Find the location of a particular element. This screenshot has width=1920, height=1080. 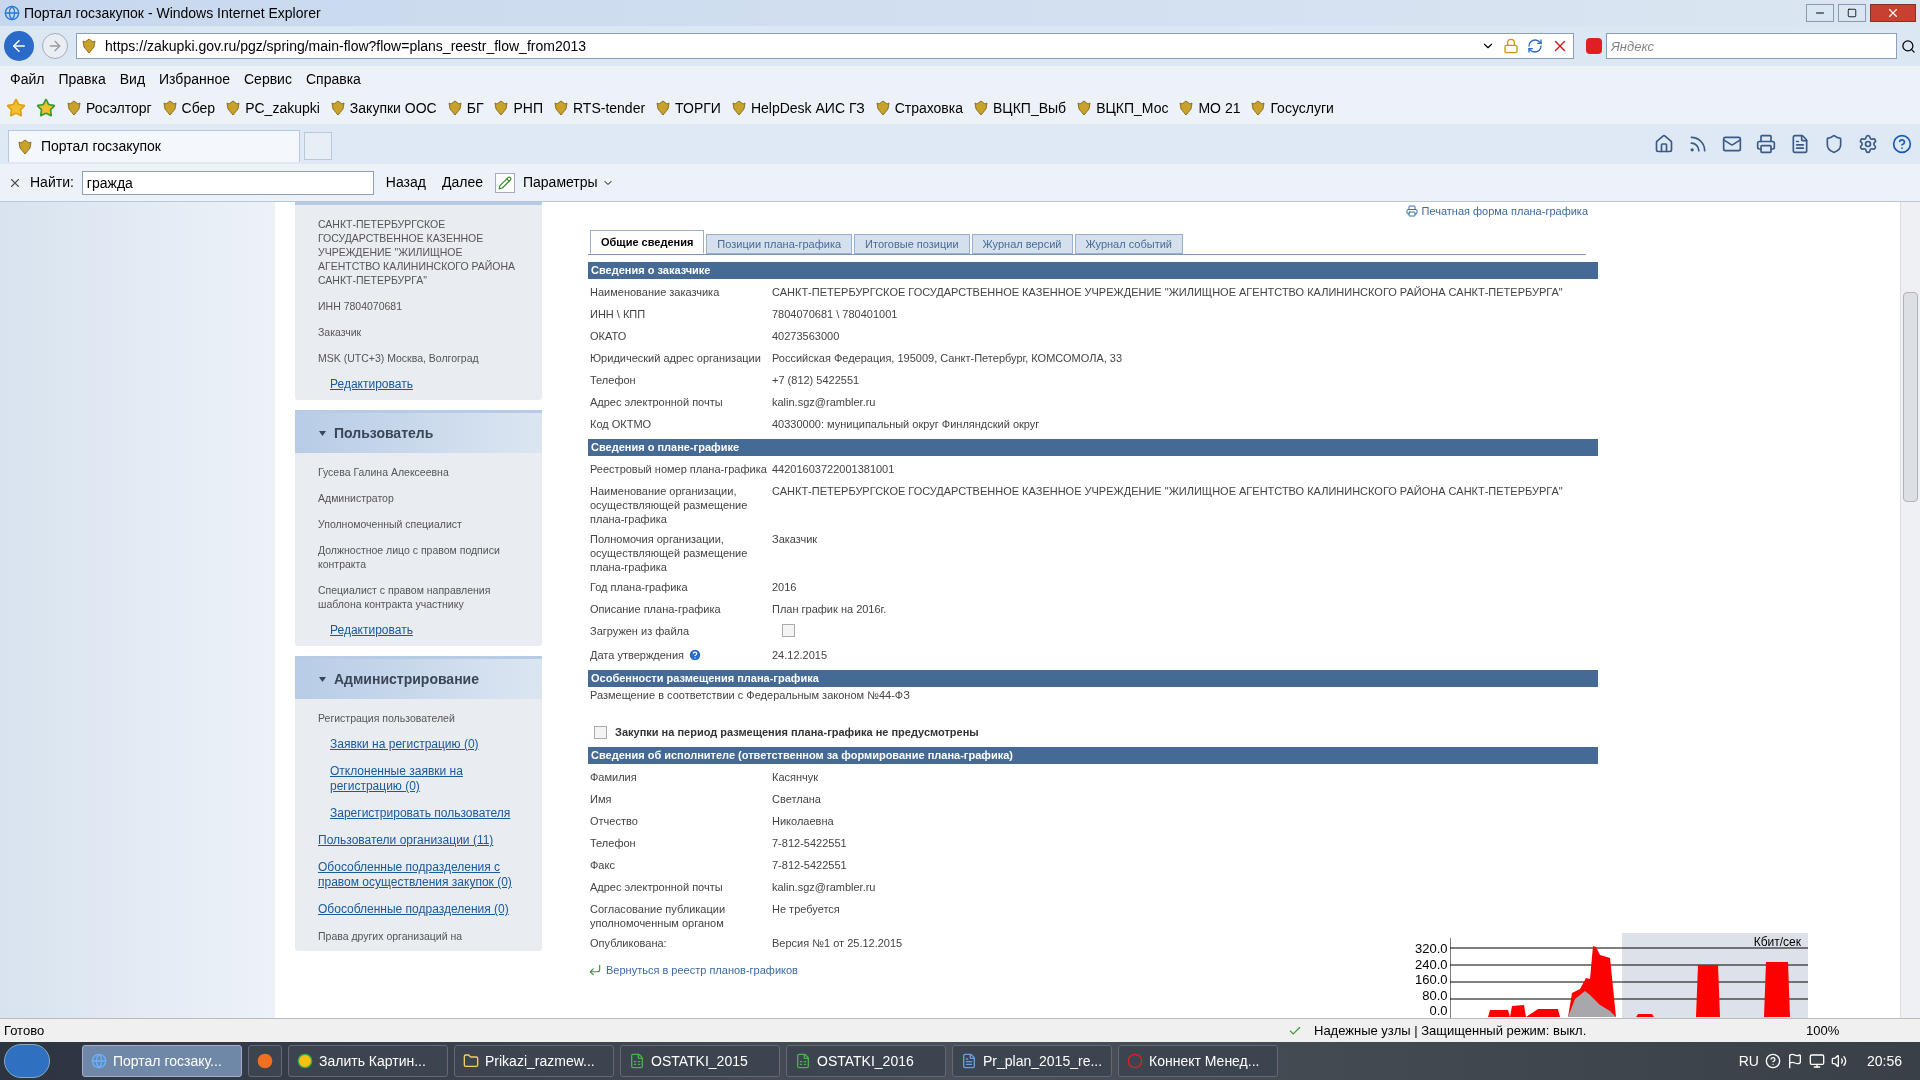

tab: Журнал событий is located at coordinates (1128, 244).